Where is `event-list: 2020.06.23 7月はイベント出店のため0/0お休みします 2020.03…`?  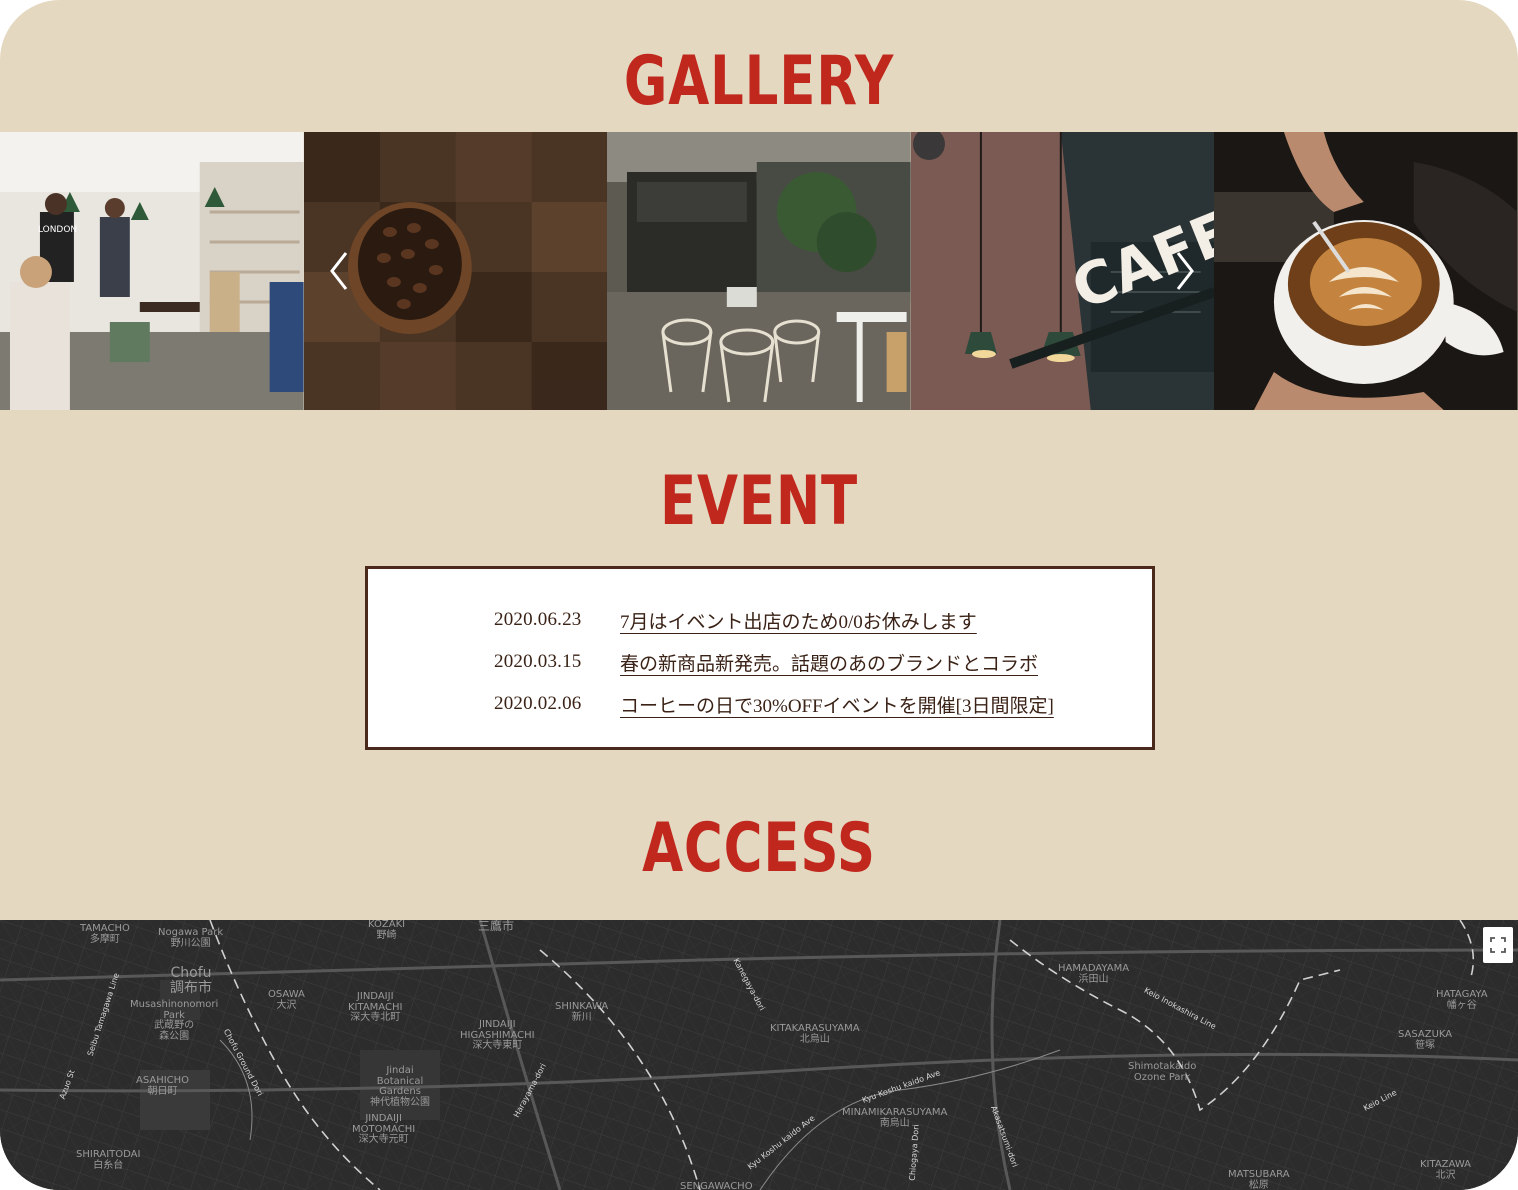 event-list: 2020.06.23 7月はイベント出店のため0/0お休みします 2020.03… is located at coordinates (760, 658).